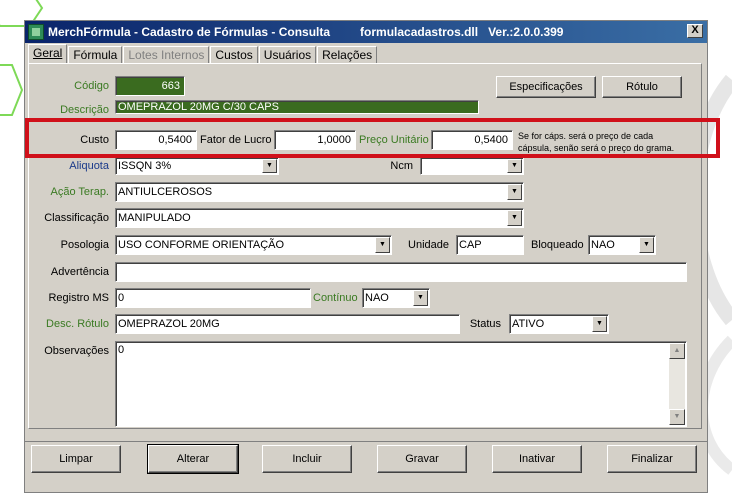 This screenshot has width=732, height=493. Describe the element at coordinates (347, 55) in the screenshot. I see `tab-relacoes: Relações` at that location.